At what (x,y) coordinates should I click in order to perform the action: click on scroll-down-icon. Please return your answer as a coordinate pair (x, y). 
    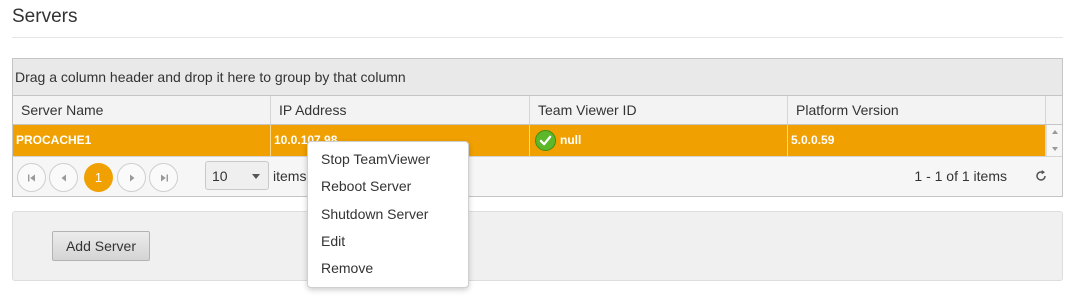
    Looking at the image, I should click on (1055, 149).